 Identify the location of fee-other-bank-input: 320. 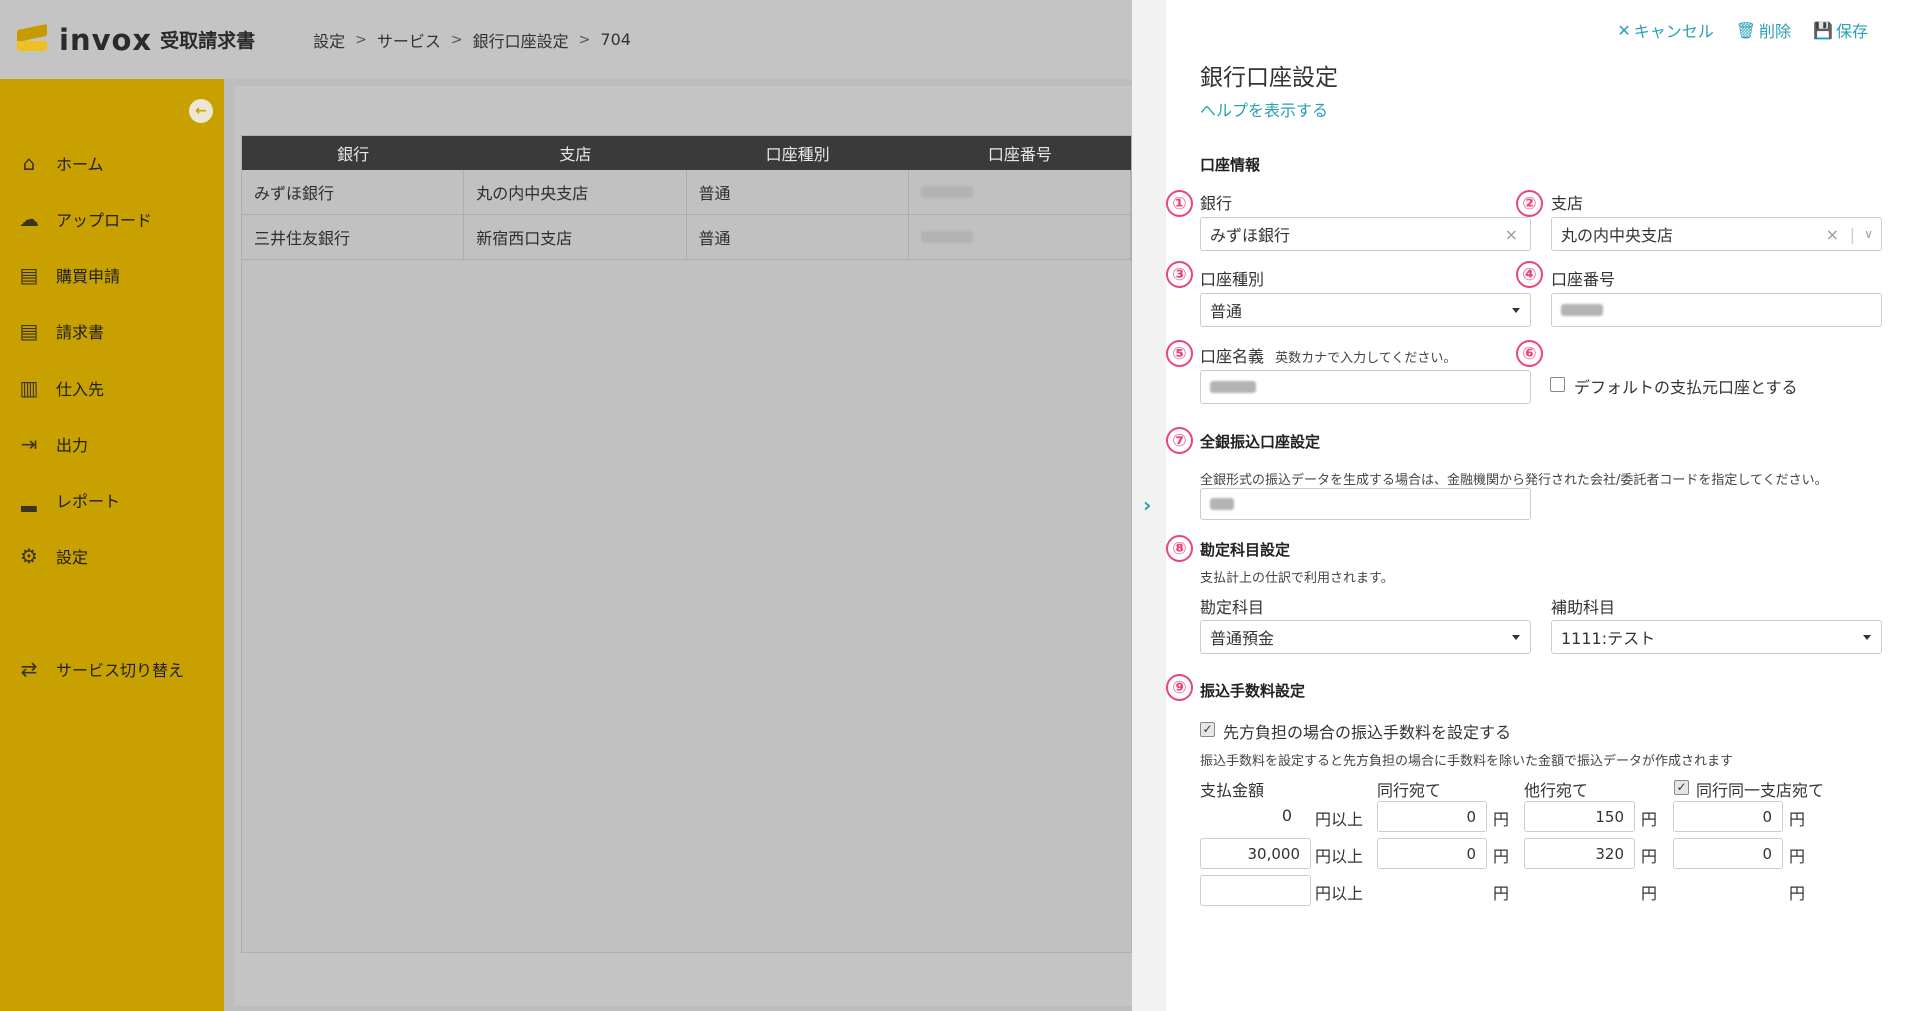
(1579, 853).